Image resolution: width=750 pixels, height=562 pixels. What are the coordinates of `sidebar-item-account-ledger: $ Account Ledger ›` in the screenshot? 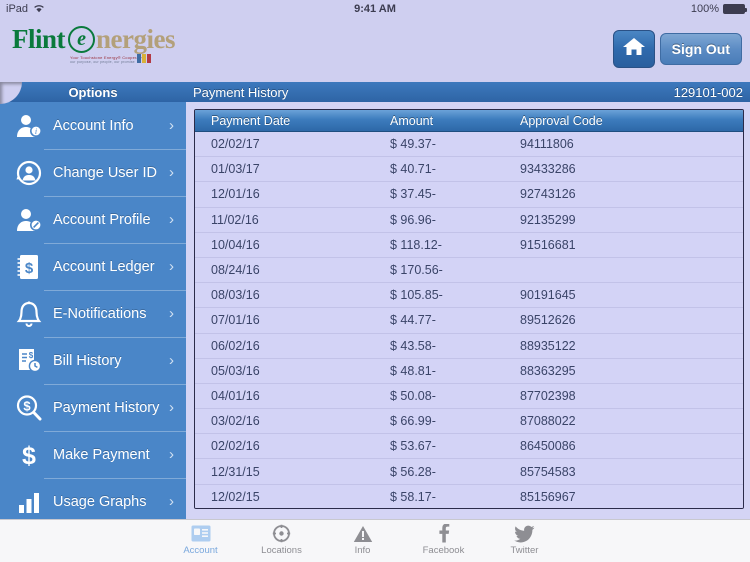 It's located at (93, 266).